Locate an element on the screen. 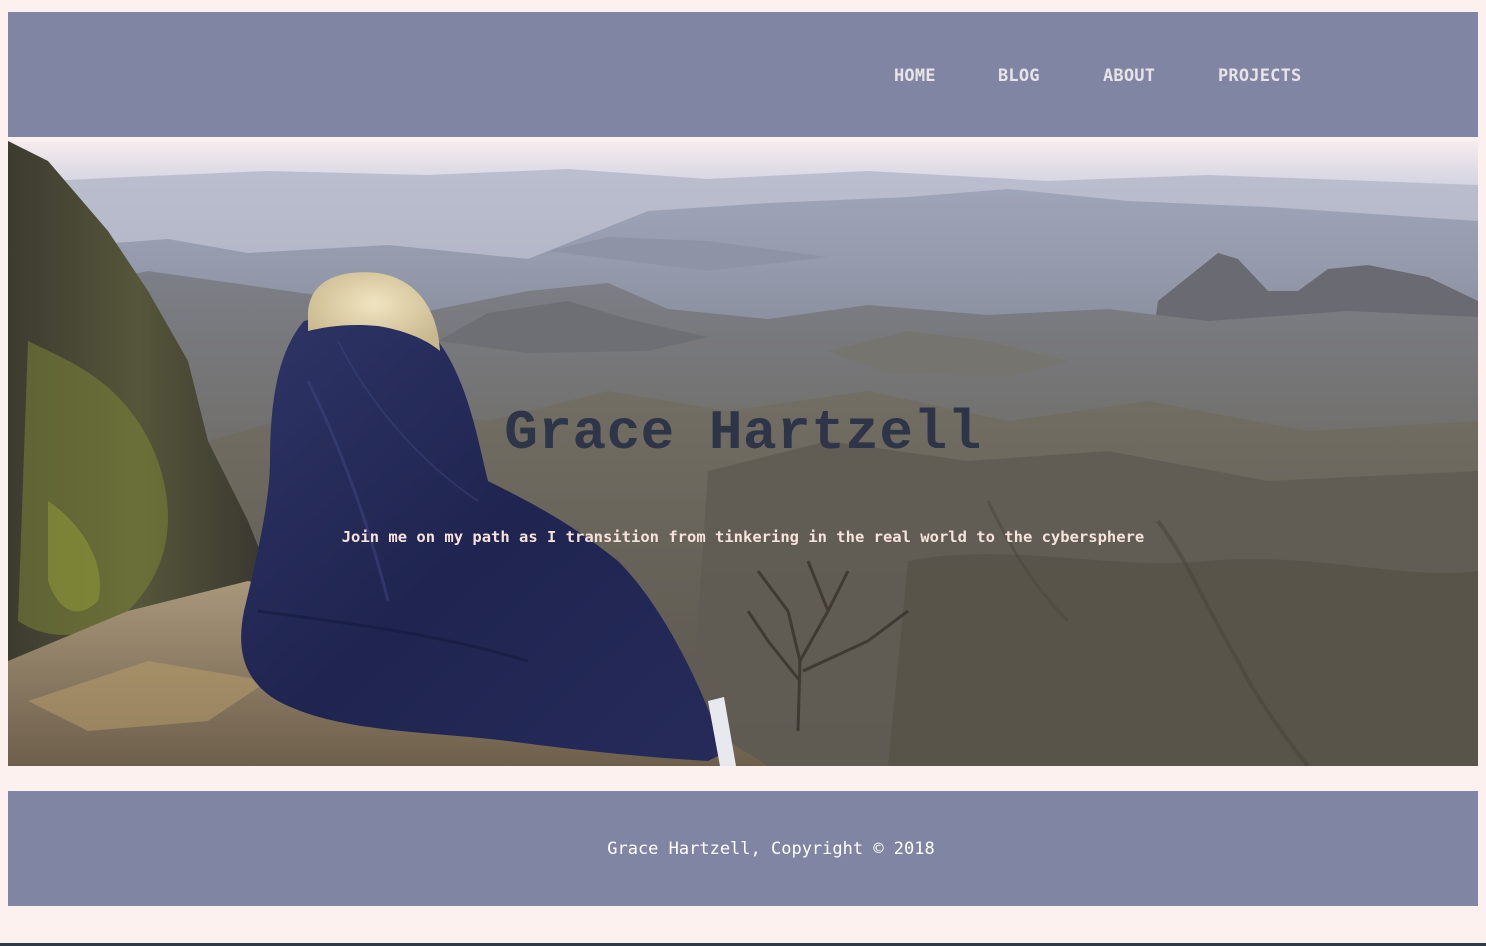 Image resolution: width=1486 pixels, height=946 pixels. site-footer: Grace Hartzell, Copyright © 2018 is located at coordinates (743, 848).